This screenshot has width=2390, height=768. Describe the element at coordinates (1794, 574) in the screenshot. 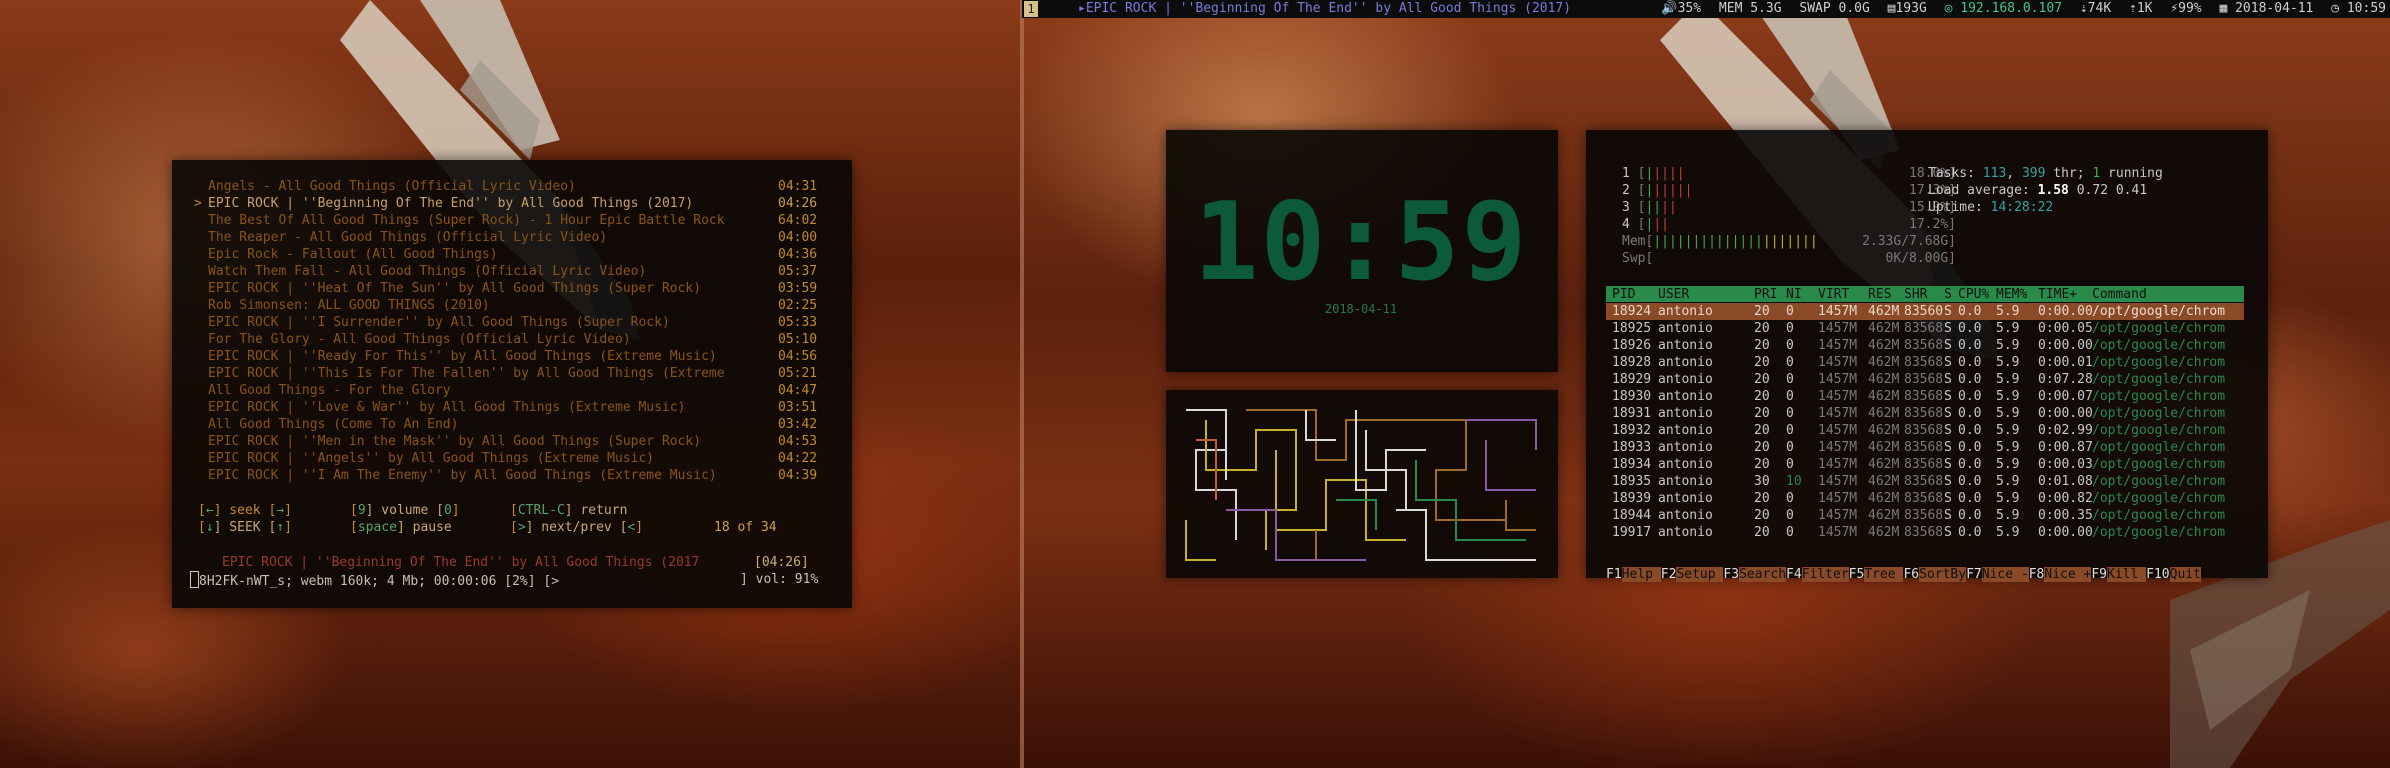

I see `fkey-number: F4` at that location.